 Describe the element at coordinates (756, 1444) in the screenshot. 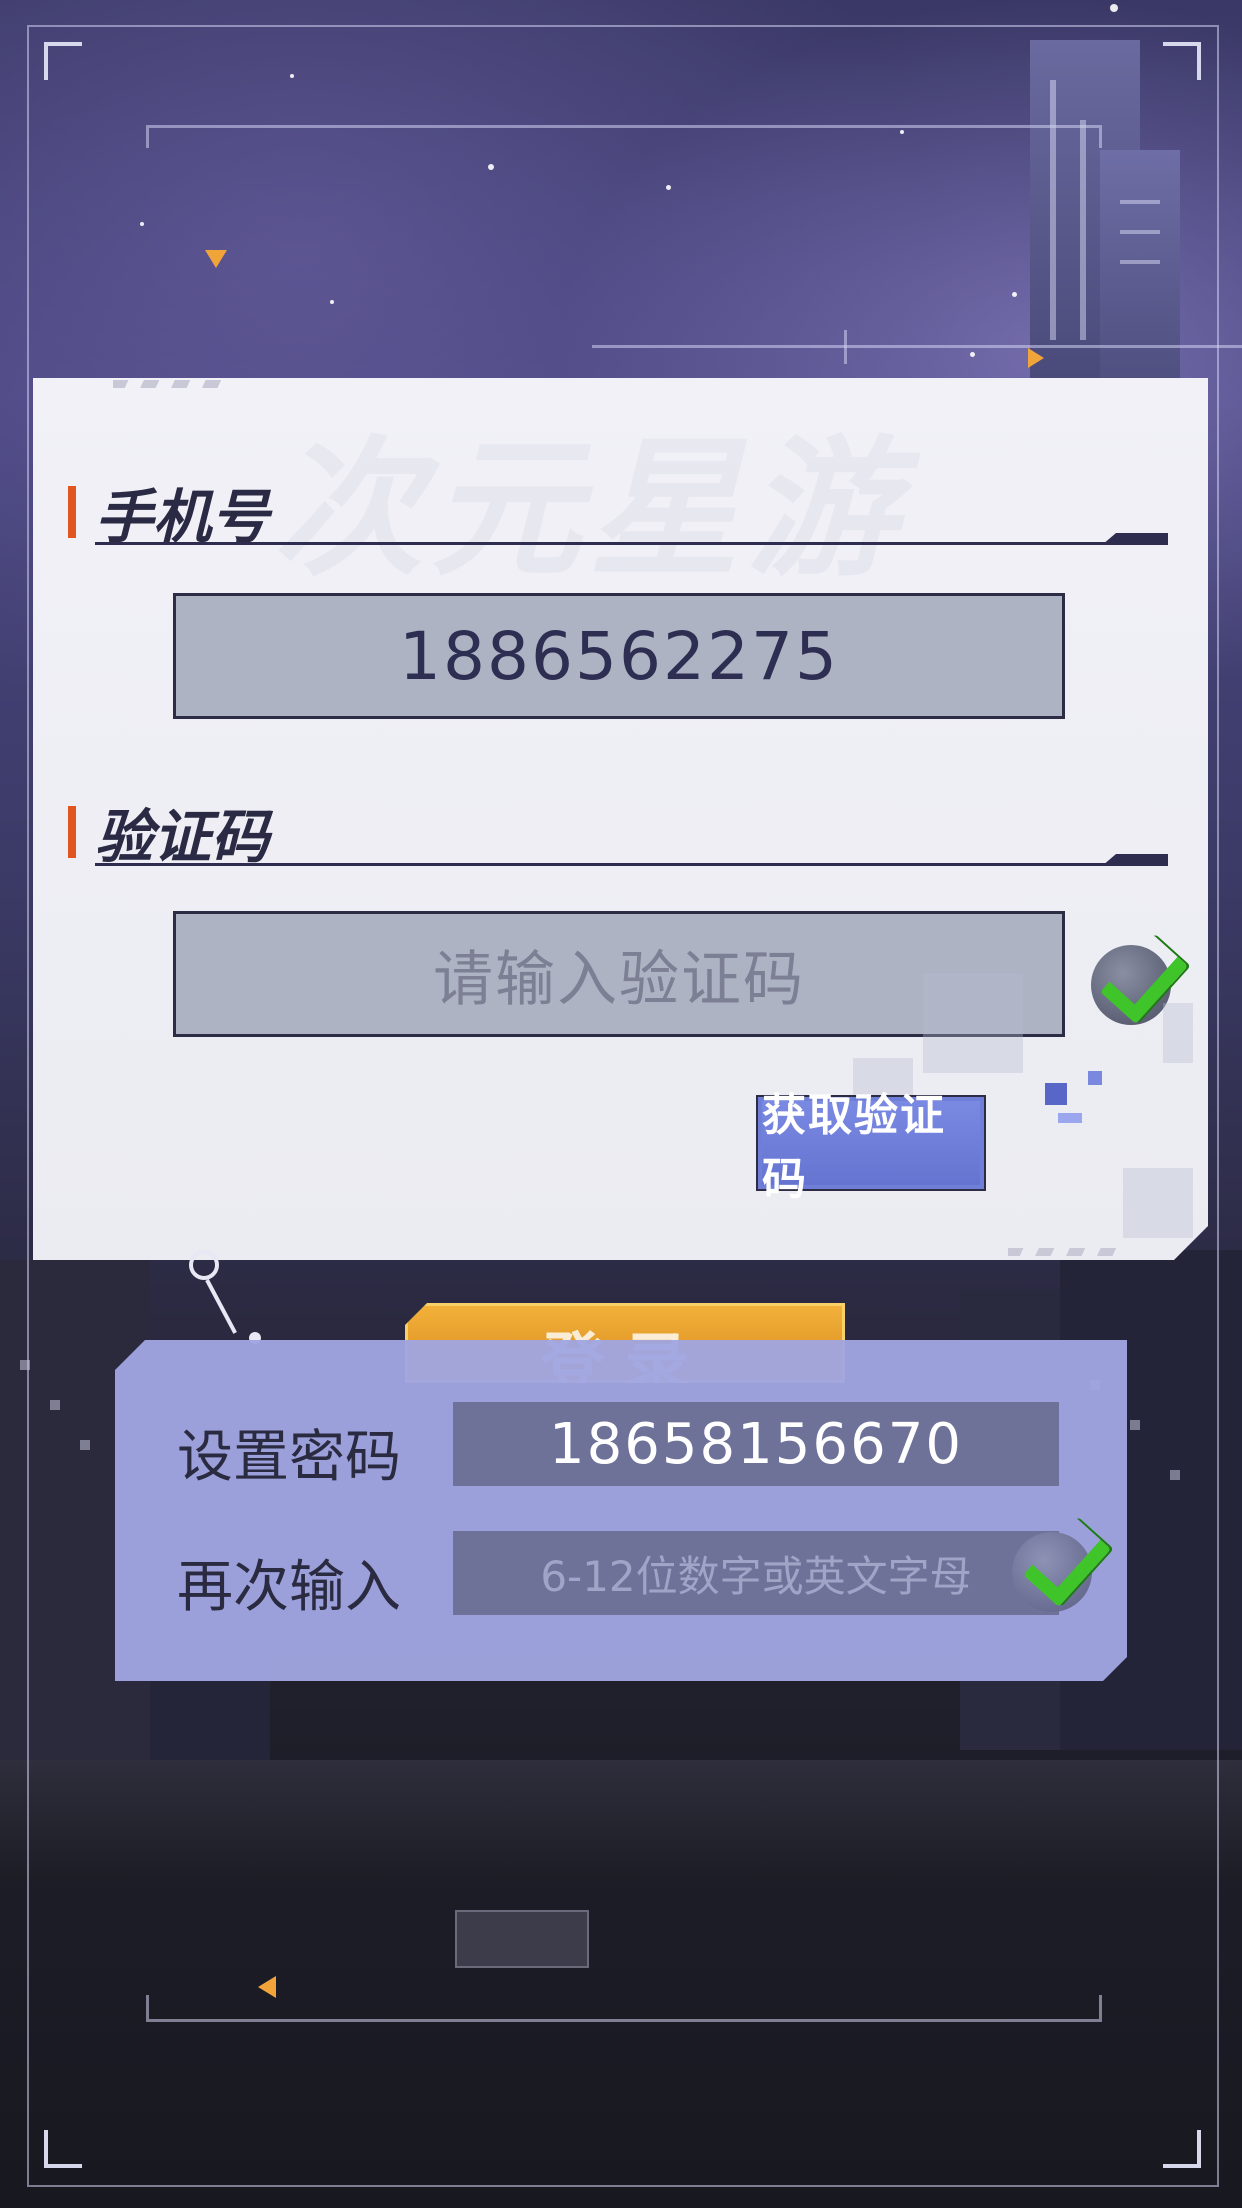

I see `set-password-input: 18658156670` at that location.